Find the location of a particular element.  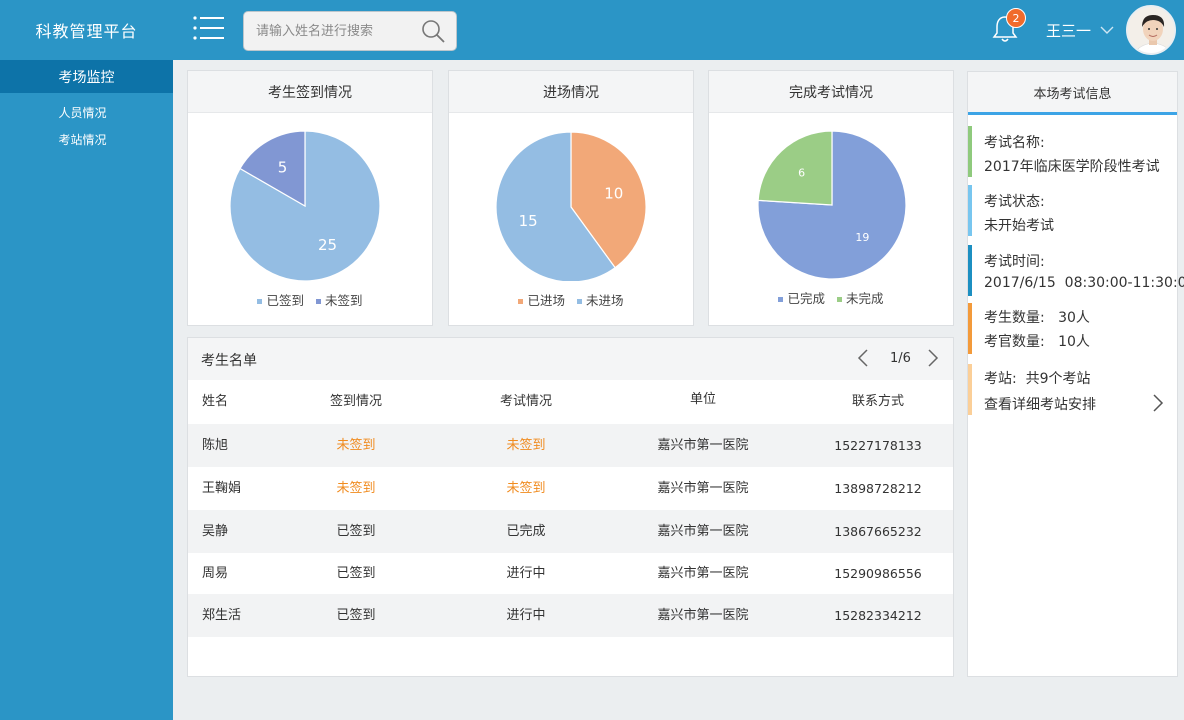

pie-data-label: 10 is located at coordinates (613, 193).